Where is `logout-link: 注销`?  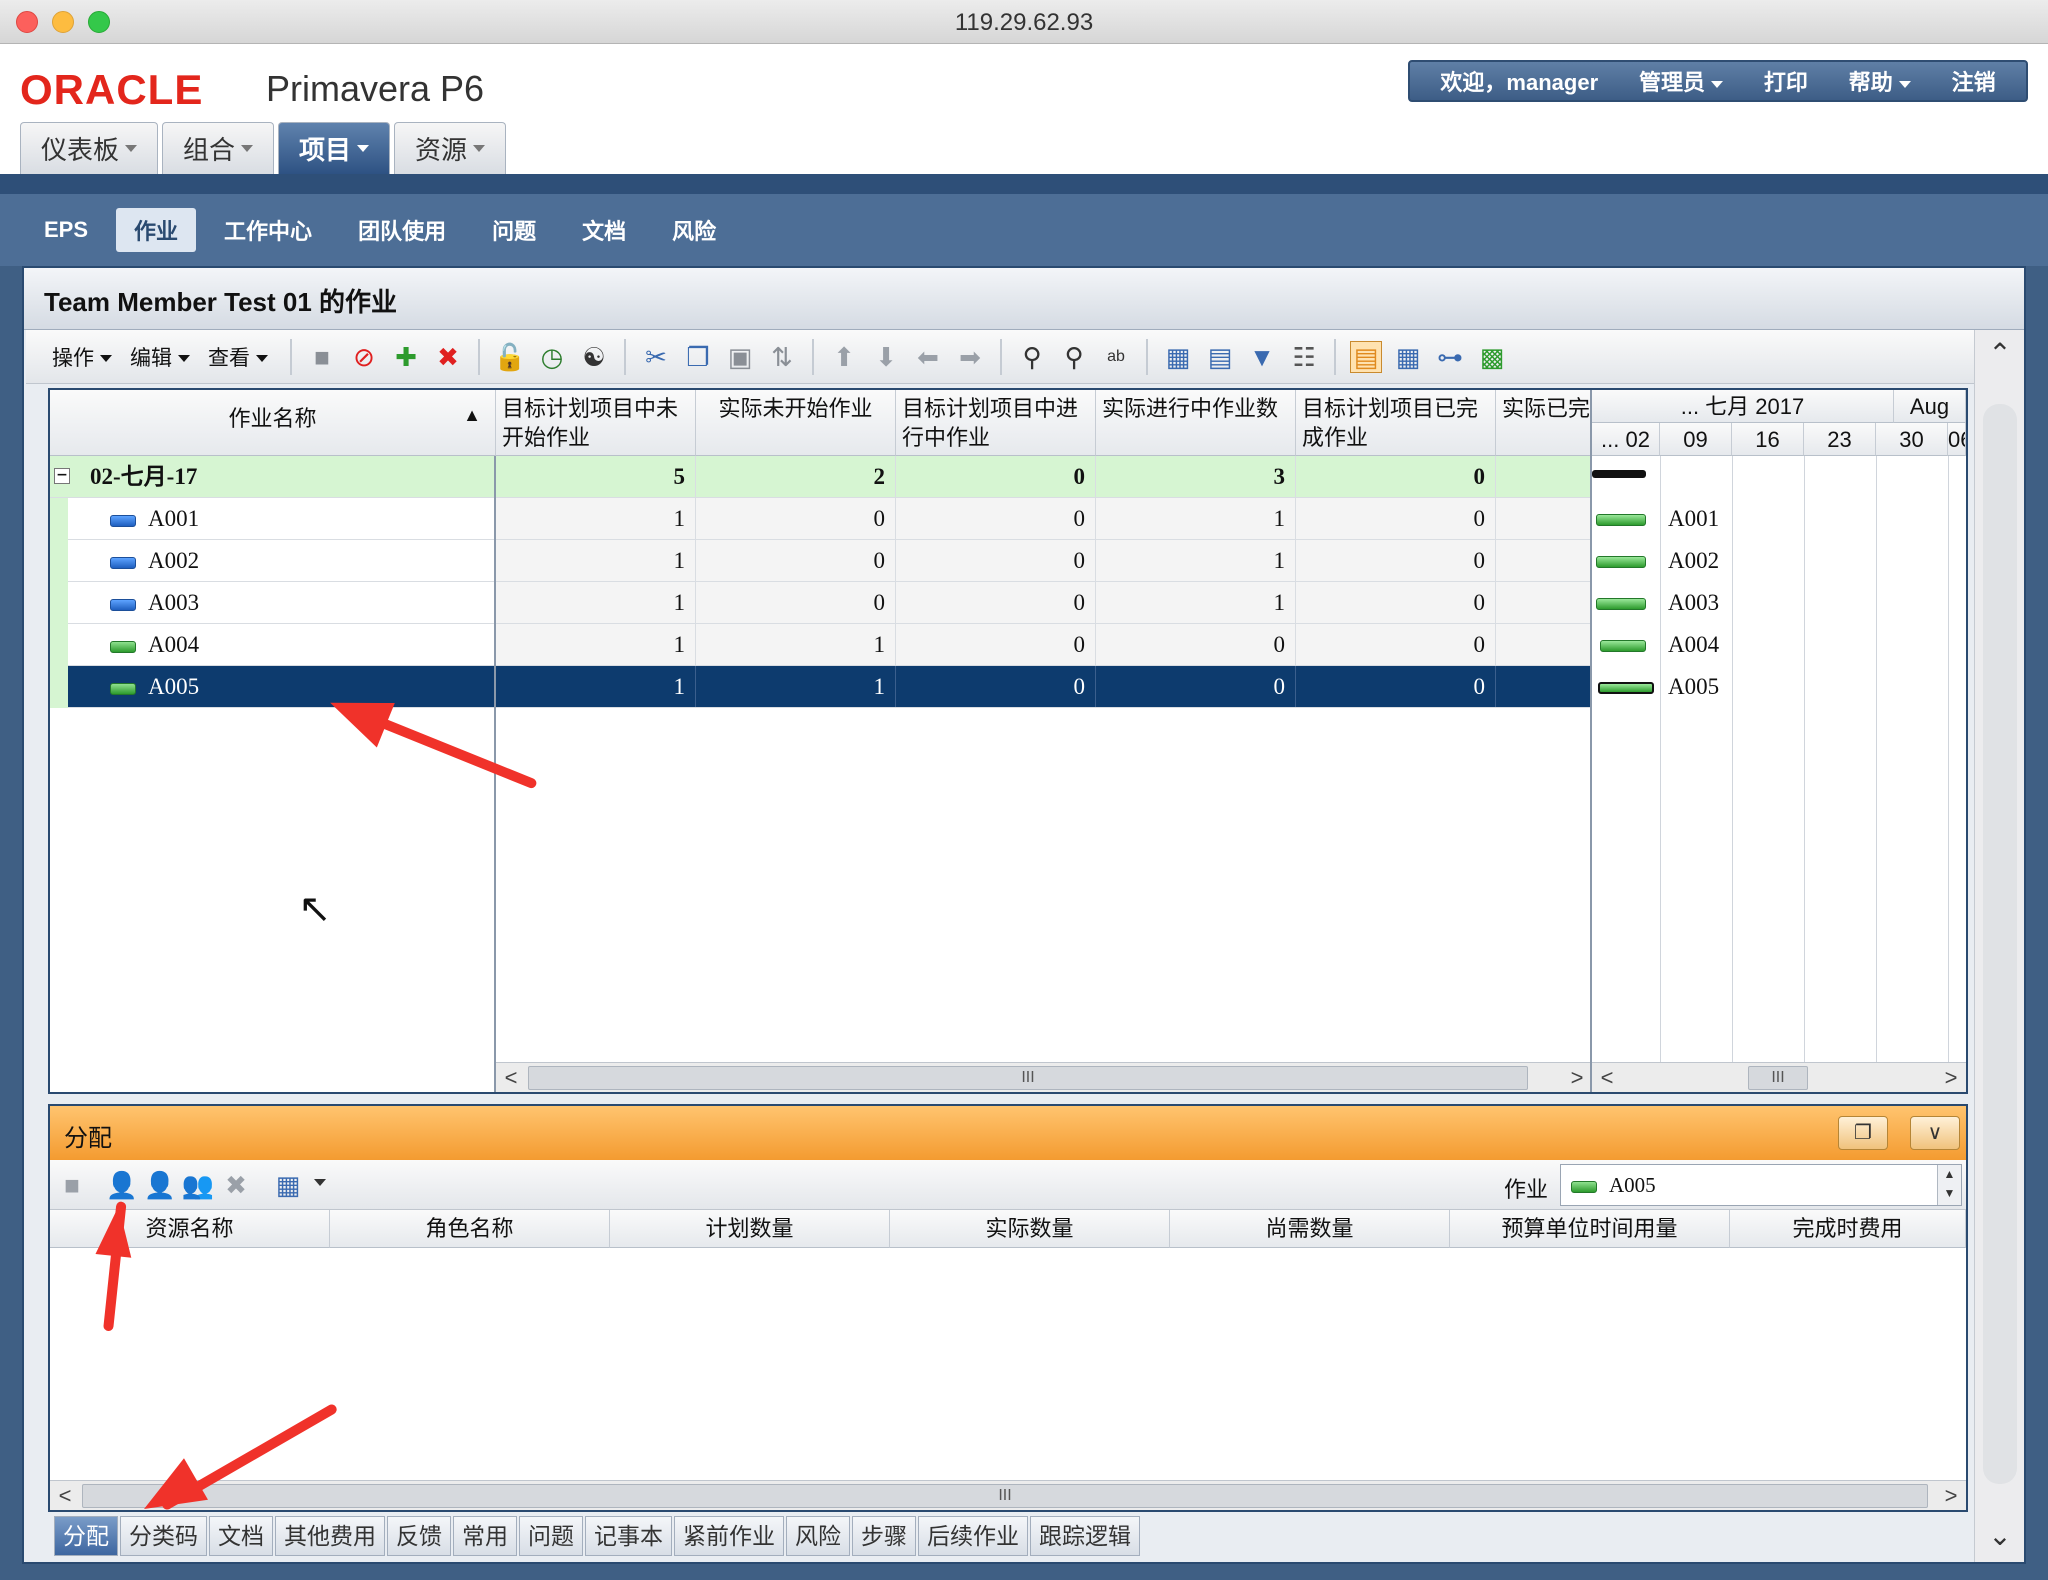
logout-link: 注销 is located at coordinates (1974, 81).